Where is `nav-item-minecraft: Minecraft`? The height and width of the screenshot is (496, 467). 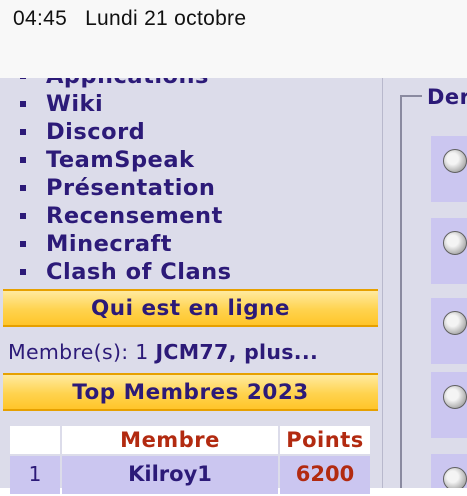 nav-item-minecraft: Minecraft is located at coordinates (191, 244).